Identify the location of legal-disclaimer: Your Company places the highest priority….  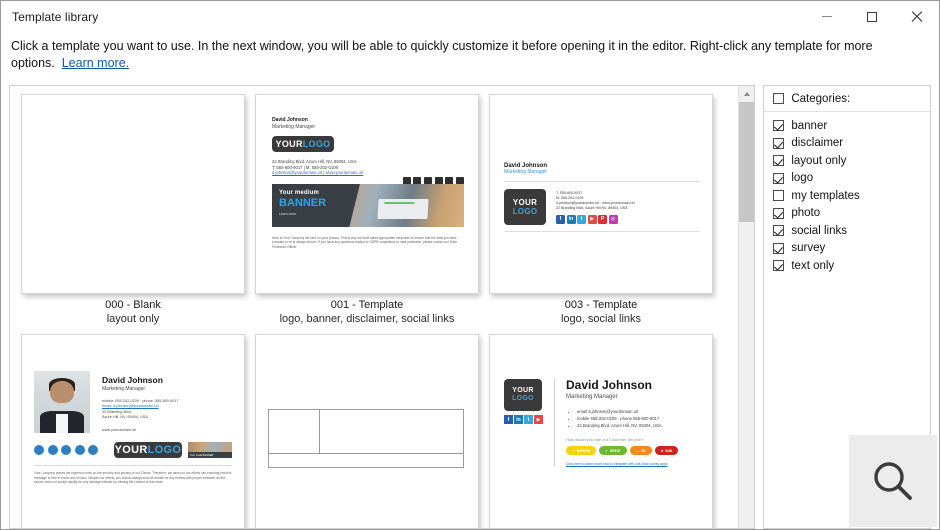
(133, 475).